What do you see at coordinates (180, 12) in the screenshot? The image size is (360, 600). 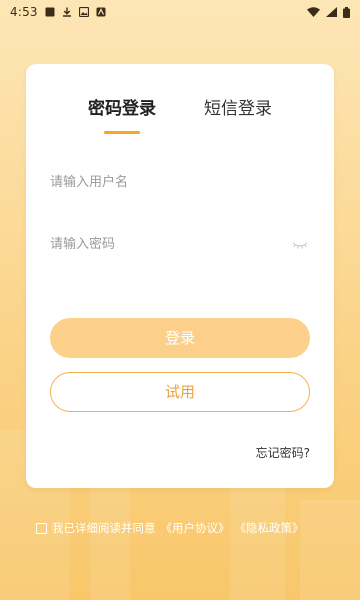 I see `status-bar: 4:53` at bounding box center [180, 12].